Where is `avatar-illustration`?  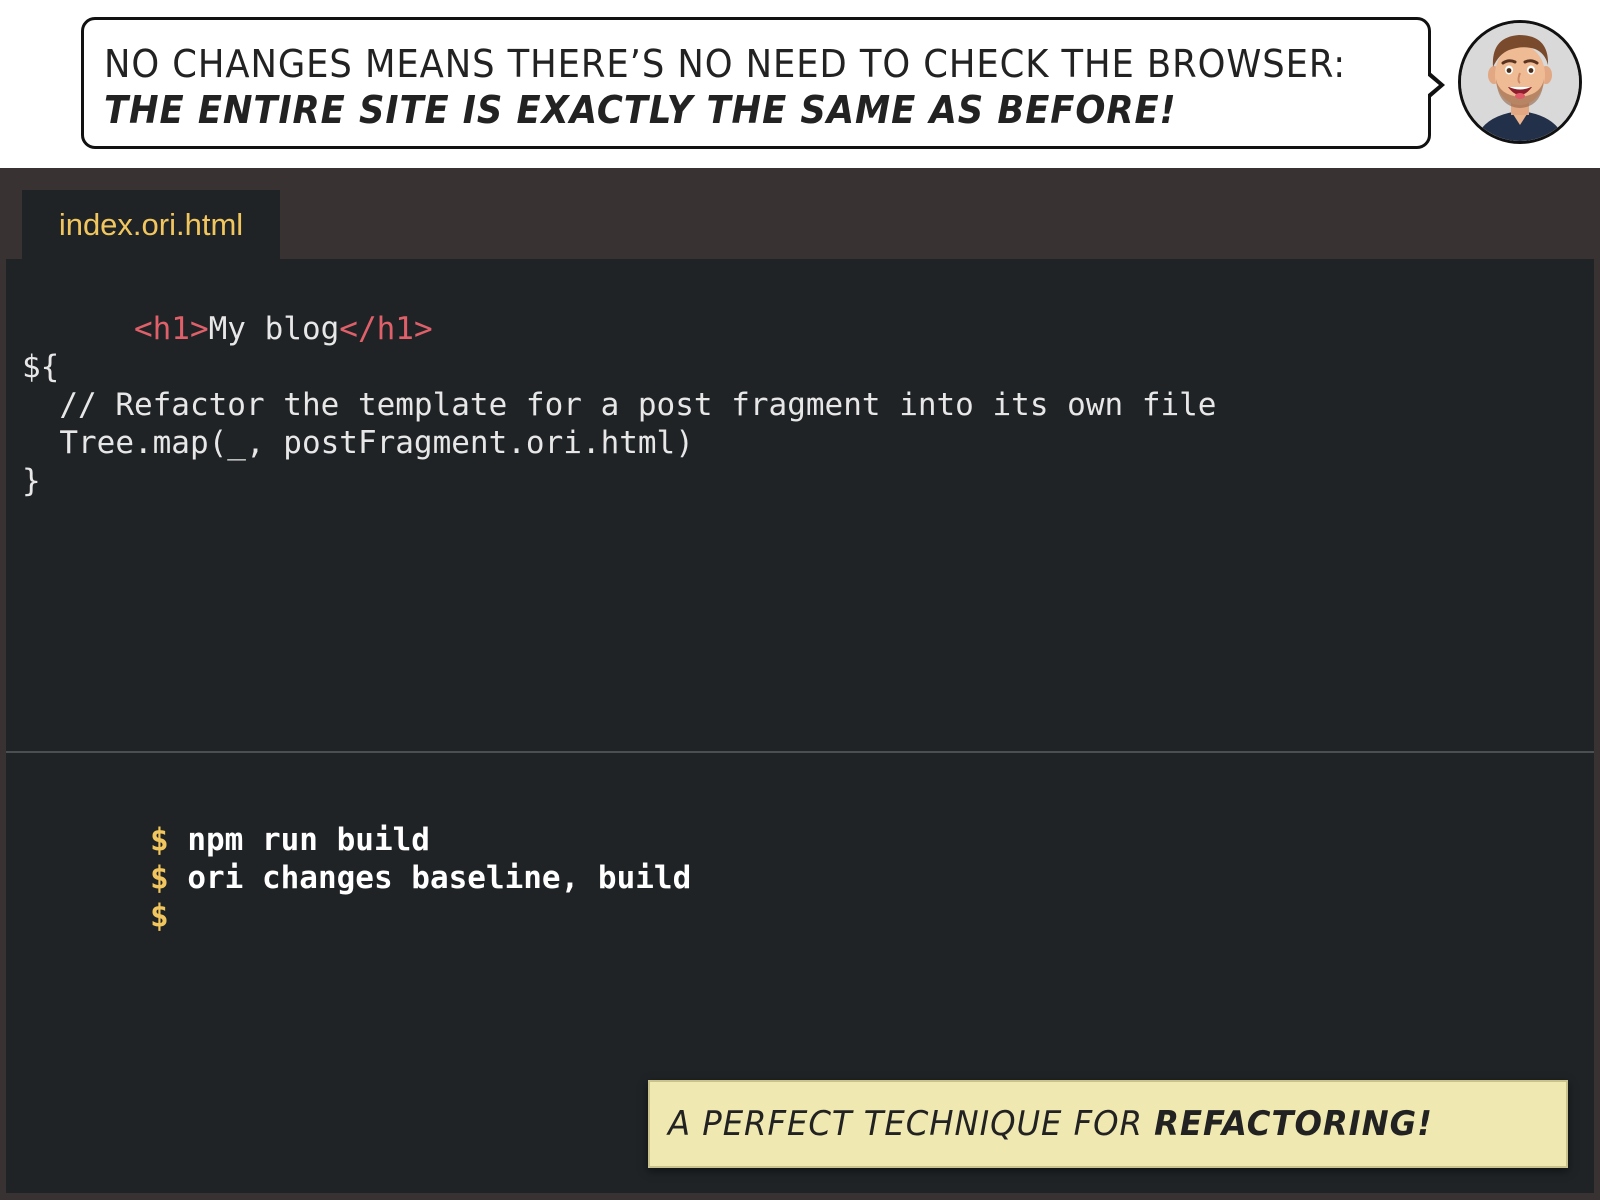
avatar-illustration is located at coordinates (1520, 82).